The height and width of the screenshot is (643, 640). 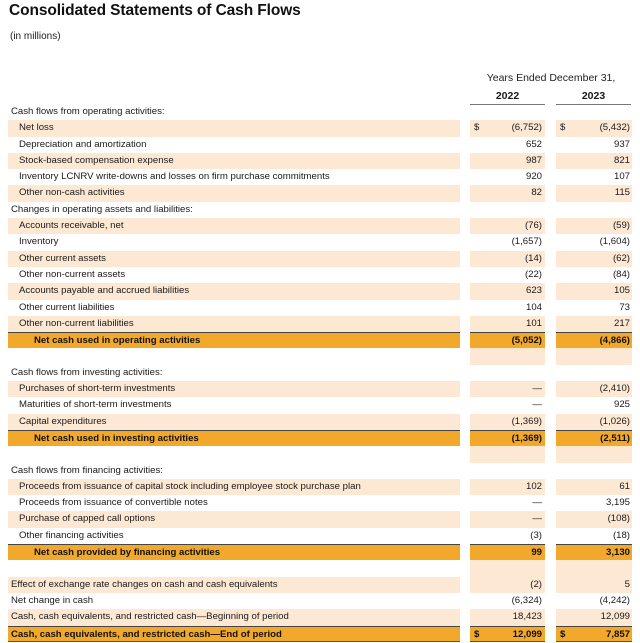 What do you see at coordinates (507, 536) in the screenshot?
I see `value-2022: (3)` at bounding box center [507, 536].